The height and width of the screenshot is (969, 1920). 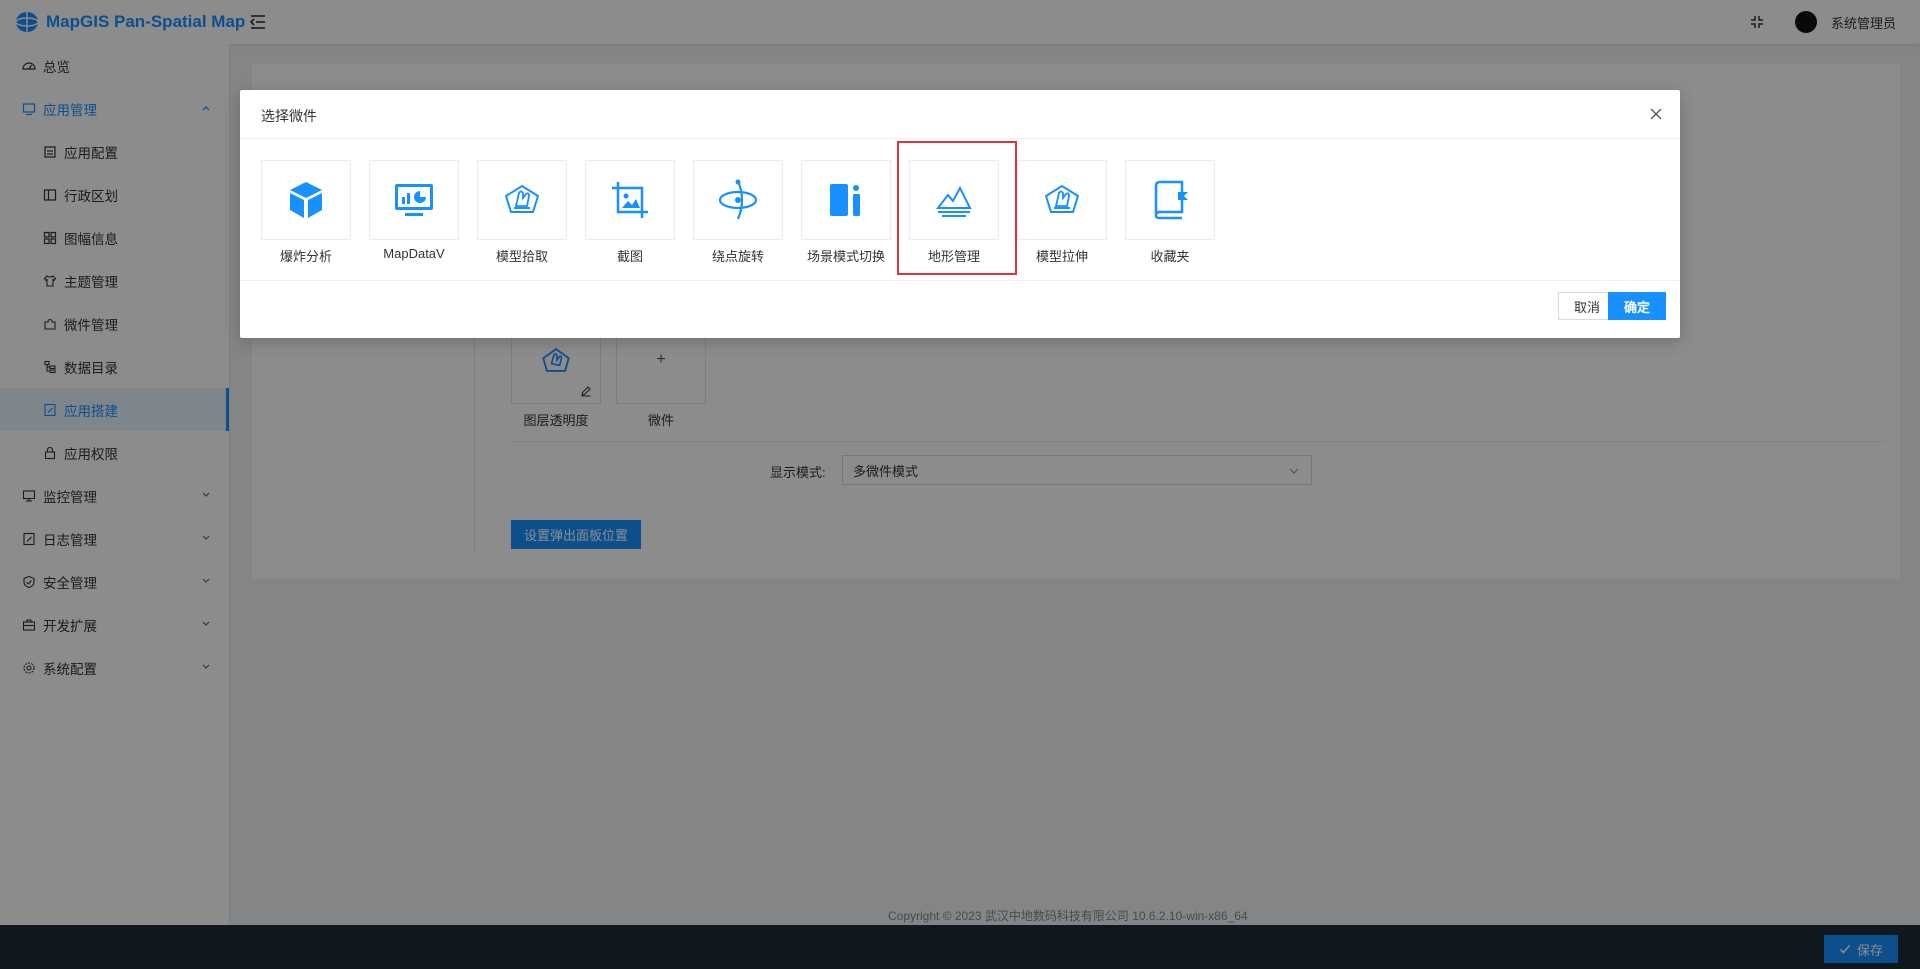 What do you see at coordinates (414, 253) in the screenshot?
I see `widget-label: MapDataV` at bounding box center [414, 253].